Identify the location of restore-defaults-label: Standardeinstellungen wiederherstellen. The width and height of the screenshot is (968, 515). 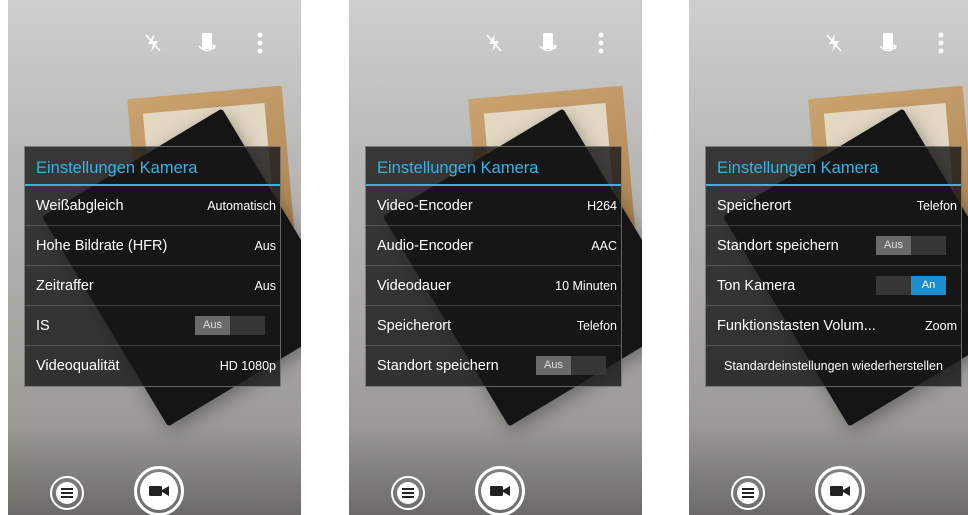
(833, 366).